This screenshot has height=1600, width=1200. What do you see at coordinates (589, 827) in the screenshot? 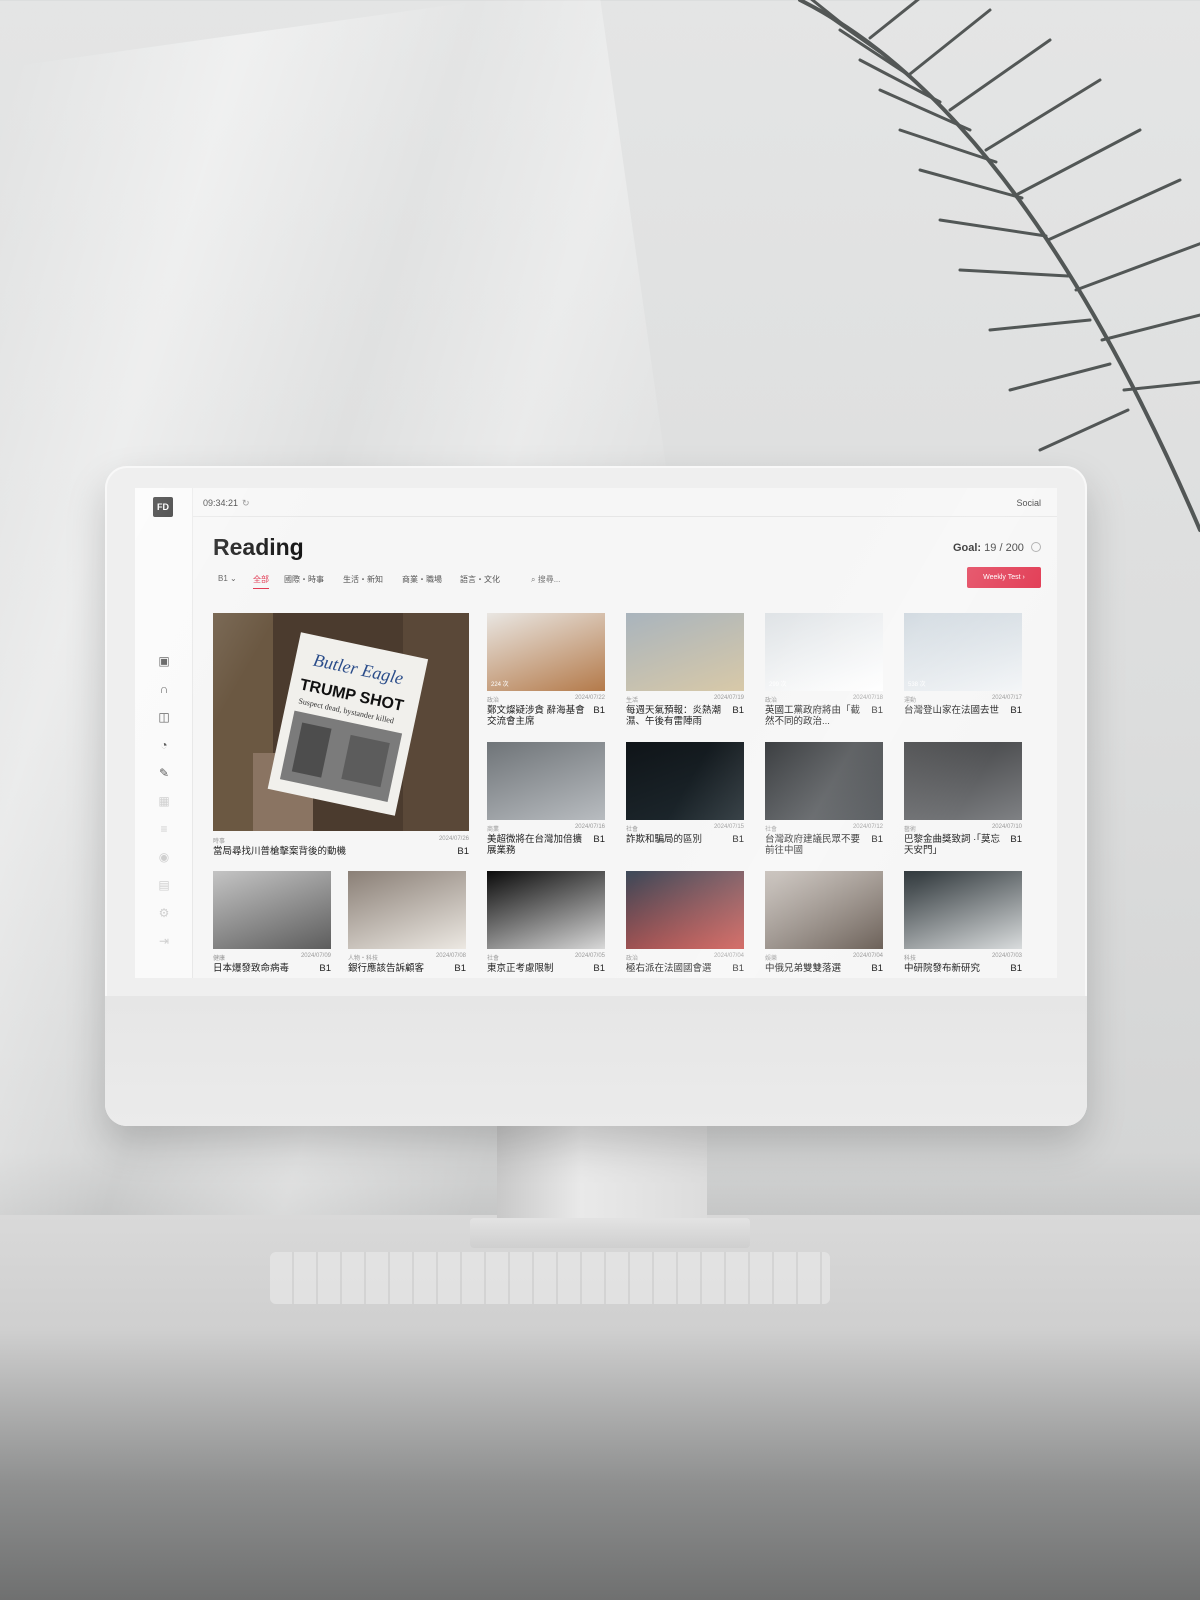
I see `article-date: 2024/07/16` at bounding box center [589, 827].